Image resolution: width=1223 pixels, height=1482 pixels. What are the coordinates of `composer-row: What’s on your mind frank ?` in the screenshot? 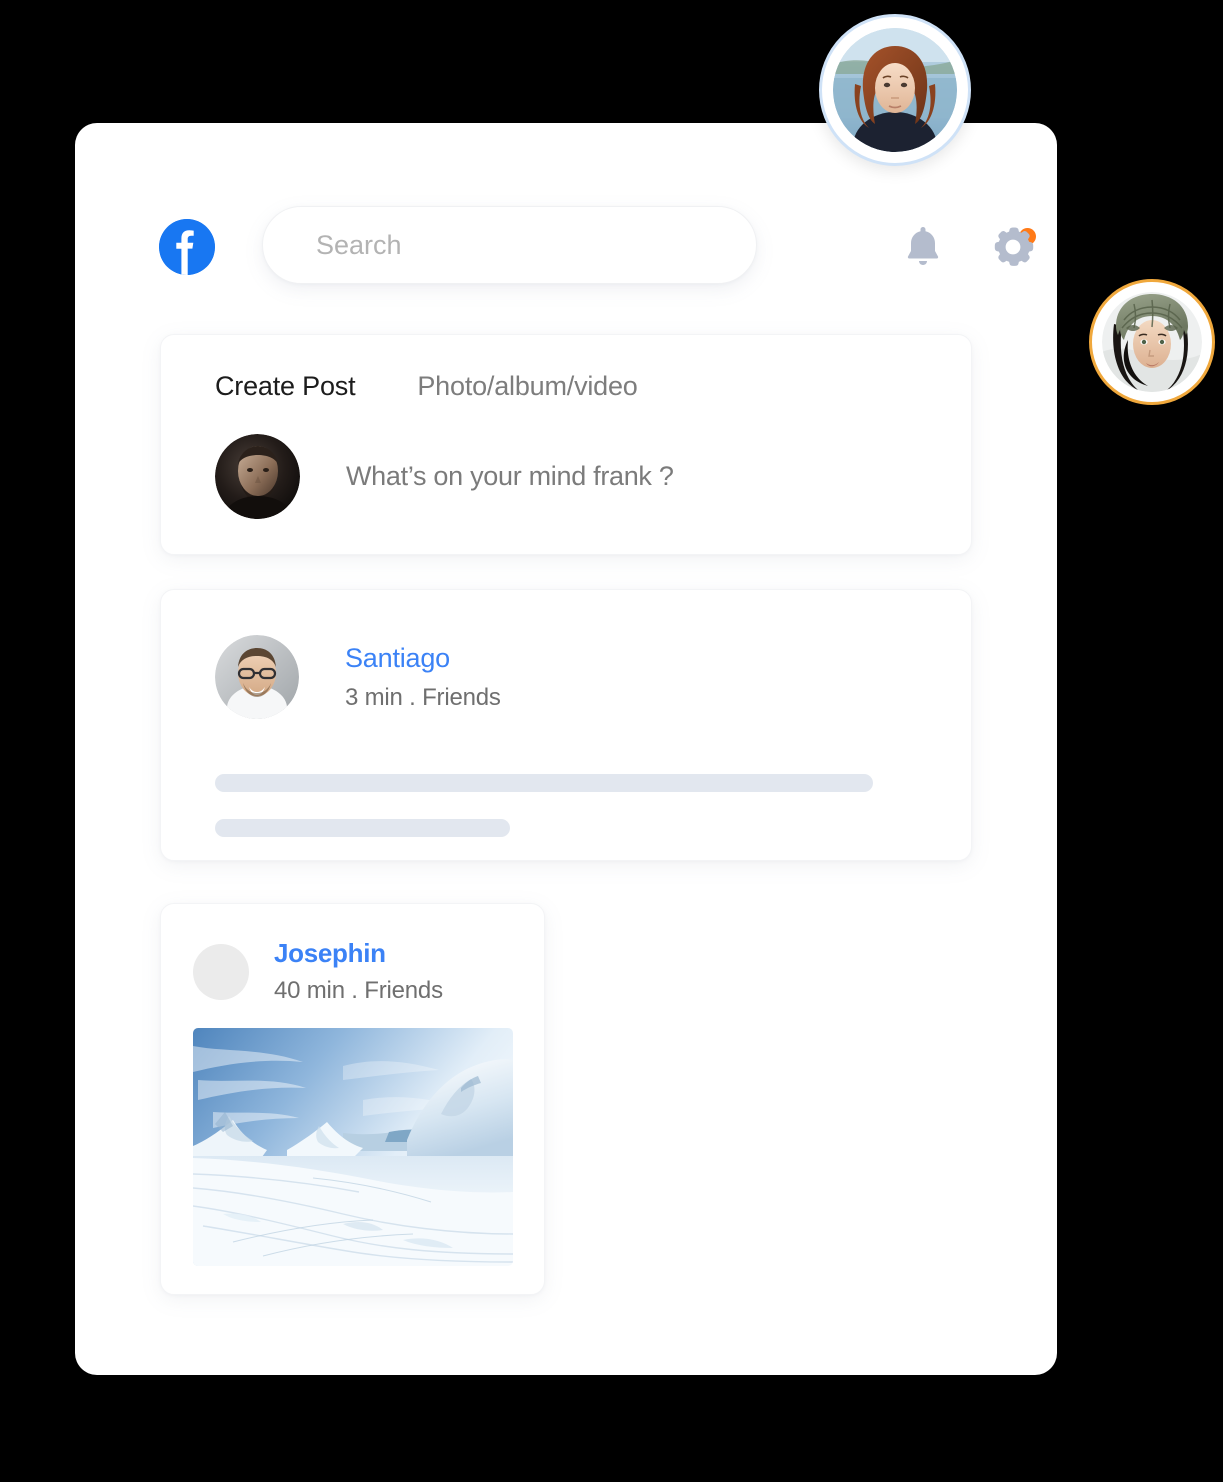 It's located at (444, 476).